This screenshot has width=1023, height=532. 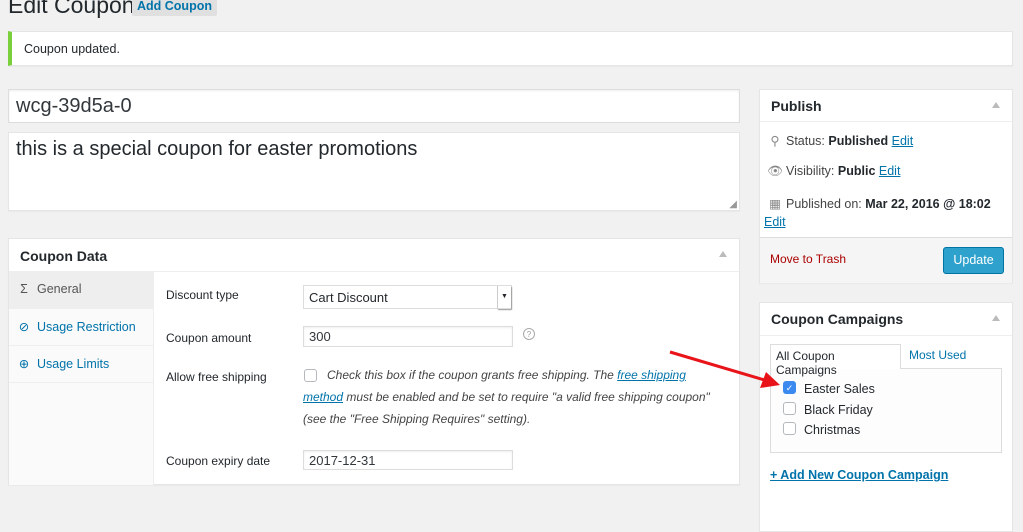 I want to click on chevron-down-icon: ▼, so click(x=504, y=297).